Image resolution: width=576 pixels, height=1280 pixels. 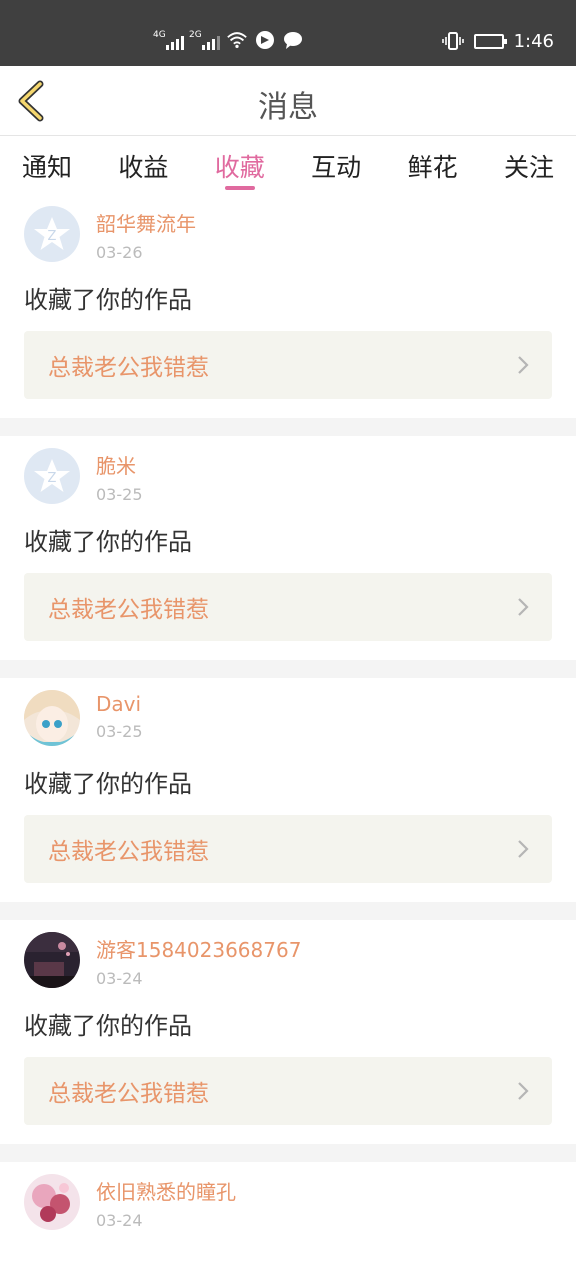 What do you see at coordinates (119, 704) in the screenshot?
I see `user-name: Davi` at bounding box center [119, 704].